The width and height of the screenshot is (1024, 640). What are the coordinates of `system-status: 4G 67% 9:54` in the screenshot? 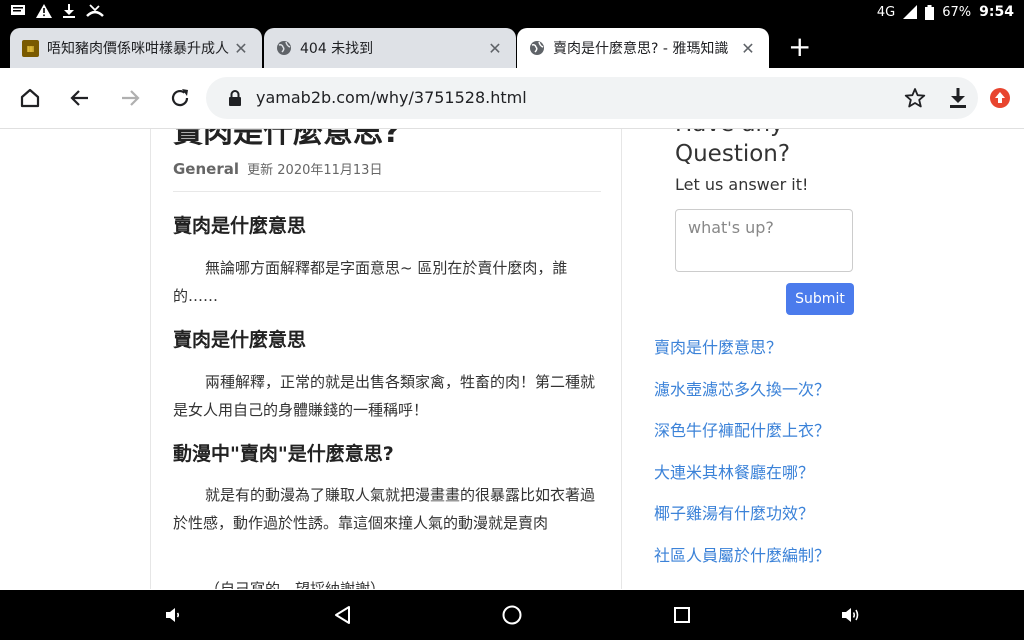 It's located at (945, 12).